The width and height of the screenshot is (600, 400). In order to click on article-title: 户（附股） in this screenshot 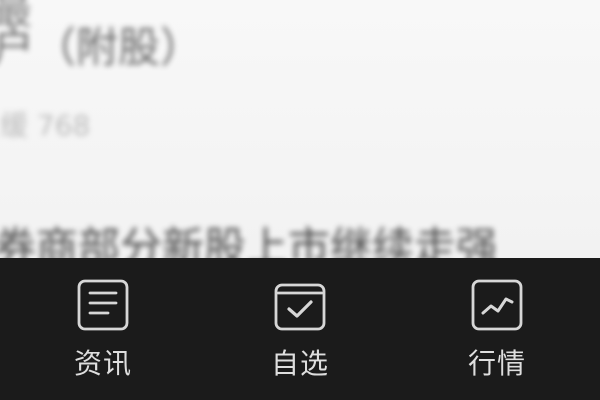, I will do `click(101, 47)`.